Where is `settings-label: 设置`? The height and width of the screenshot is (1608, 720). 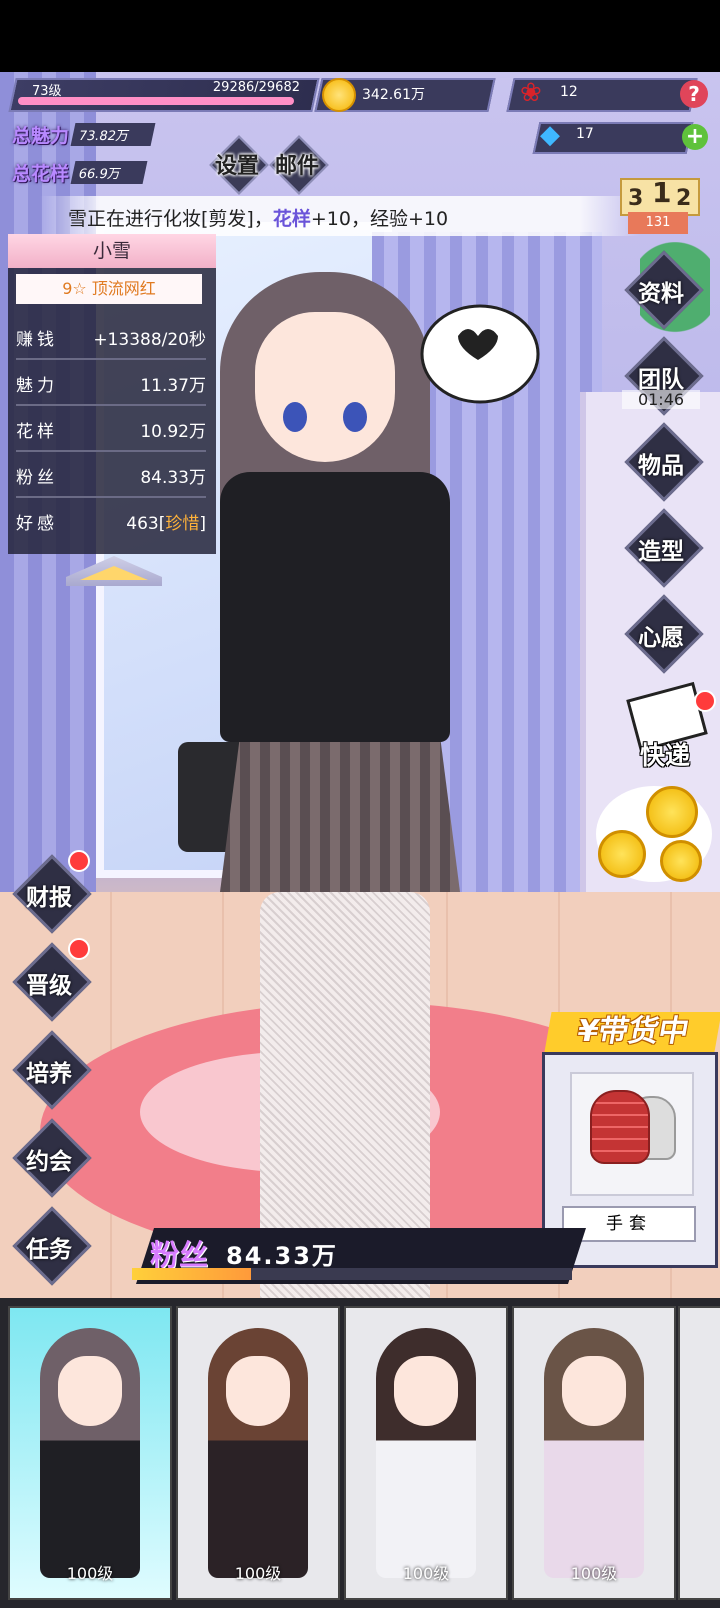 settings-label: 设置 is located at coordinates (236, 166).